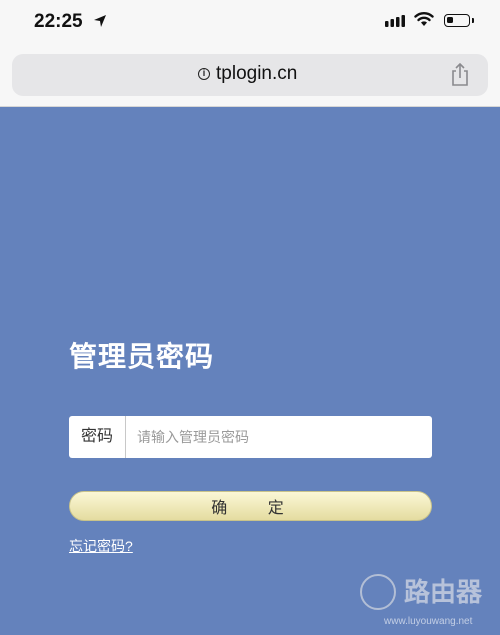 This screenshot has width=500, height=635. Describe the element at coordinates (450, 20) in the screenshot. I see `battery-level-fill` at that location.